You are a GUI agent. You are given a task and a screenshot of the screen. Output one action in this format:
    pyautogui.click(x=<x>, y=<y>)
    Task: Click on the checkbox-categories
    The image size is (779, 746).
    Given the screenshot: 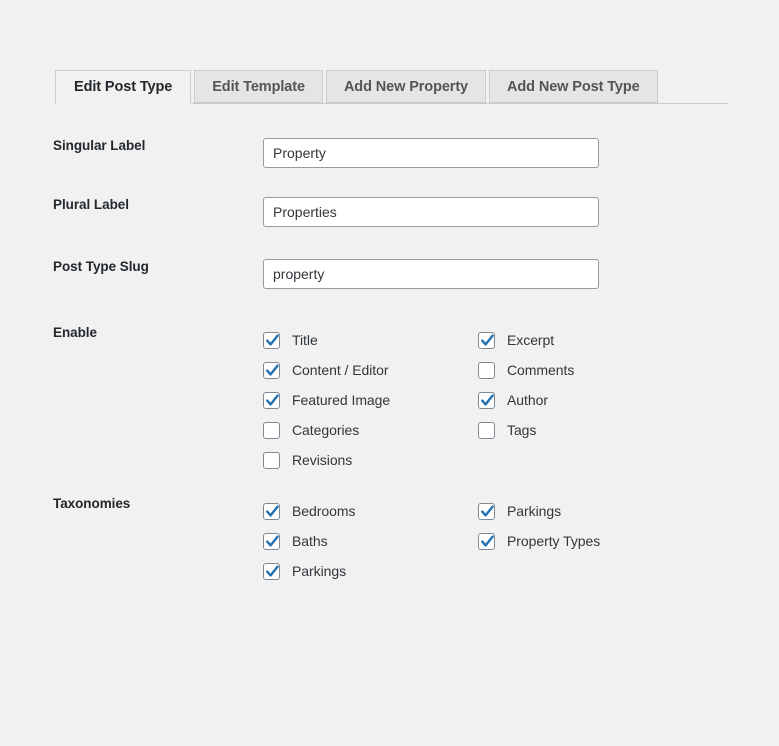 What is the action you would take?
    pyautogui.click(x=271, y=430)
    